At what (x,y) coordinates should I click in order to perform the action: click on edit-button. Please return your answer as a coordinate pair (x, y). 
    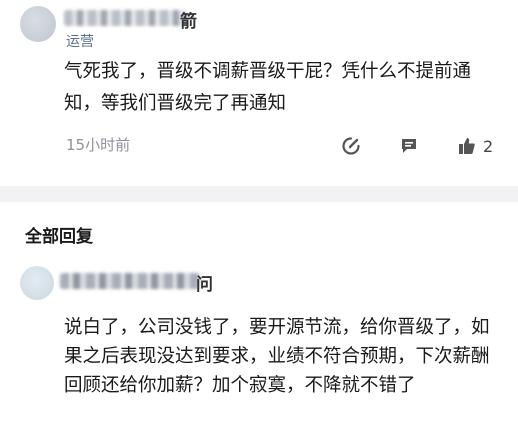
    Looking at the image, I should click on (351, 146).